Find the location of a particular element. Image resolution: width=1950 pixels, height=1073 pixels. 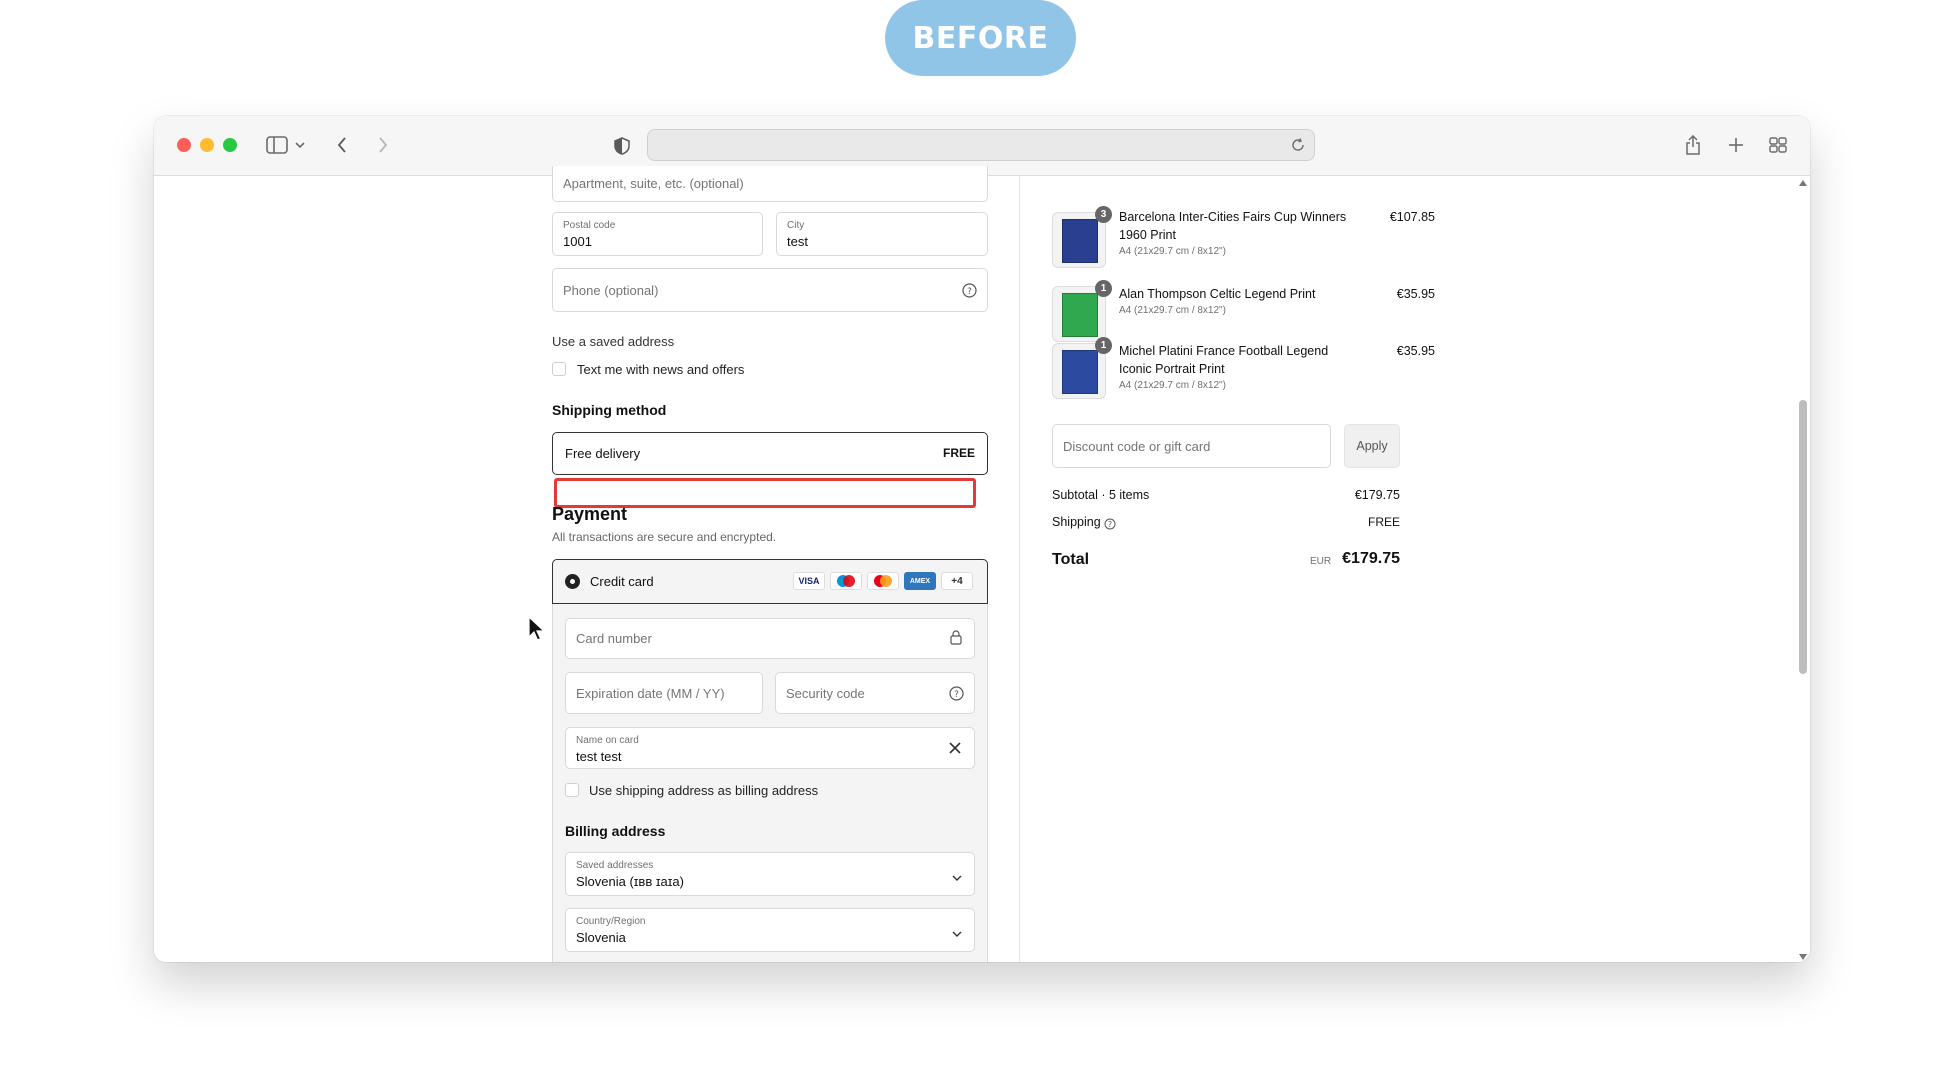

amex-icon: AMEX is located at coordinates (920, 581).